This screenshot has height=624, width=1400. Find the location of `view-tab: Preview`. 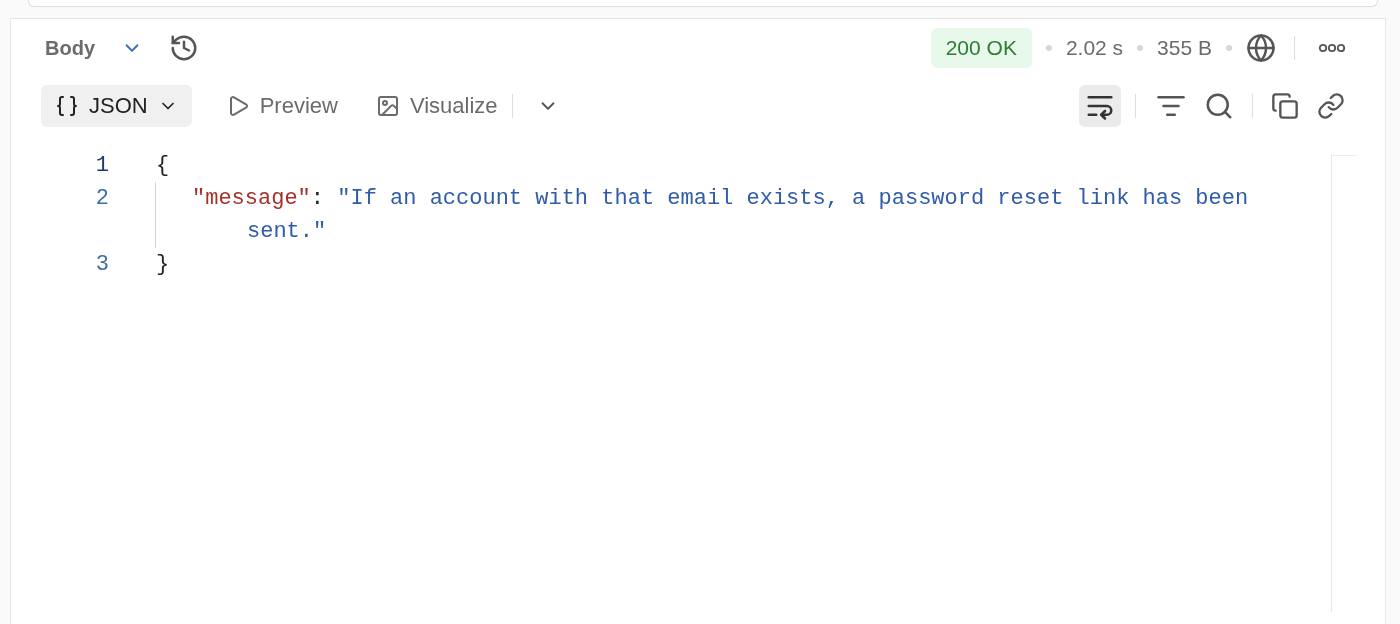

view-tab: Preview is located at coordinates (276, 106).